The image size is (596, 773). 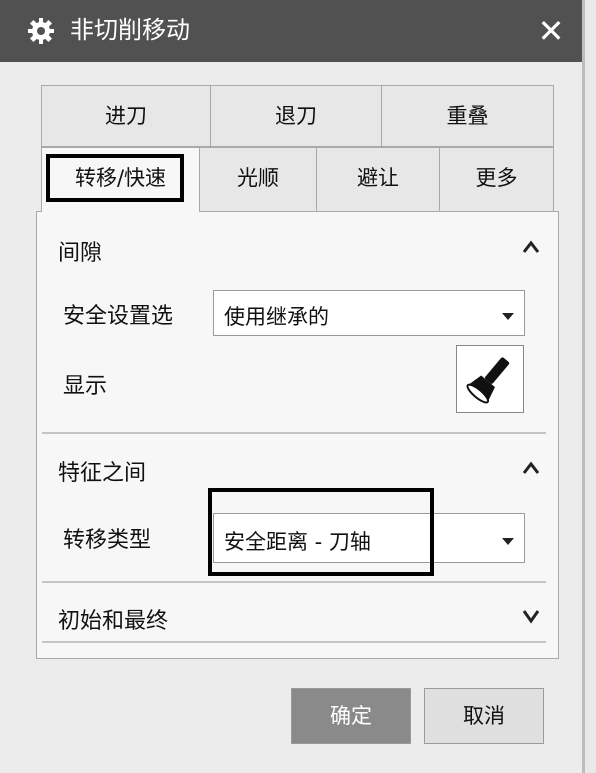 I want to click on tab-label: 更多, so click(x=496, y=178).